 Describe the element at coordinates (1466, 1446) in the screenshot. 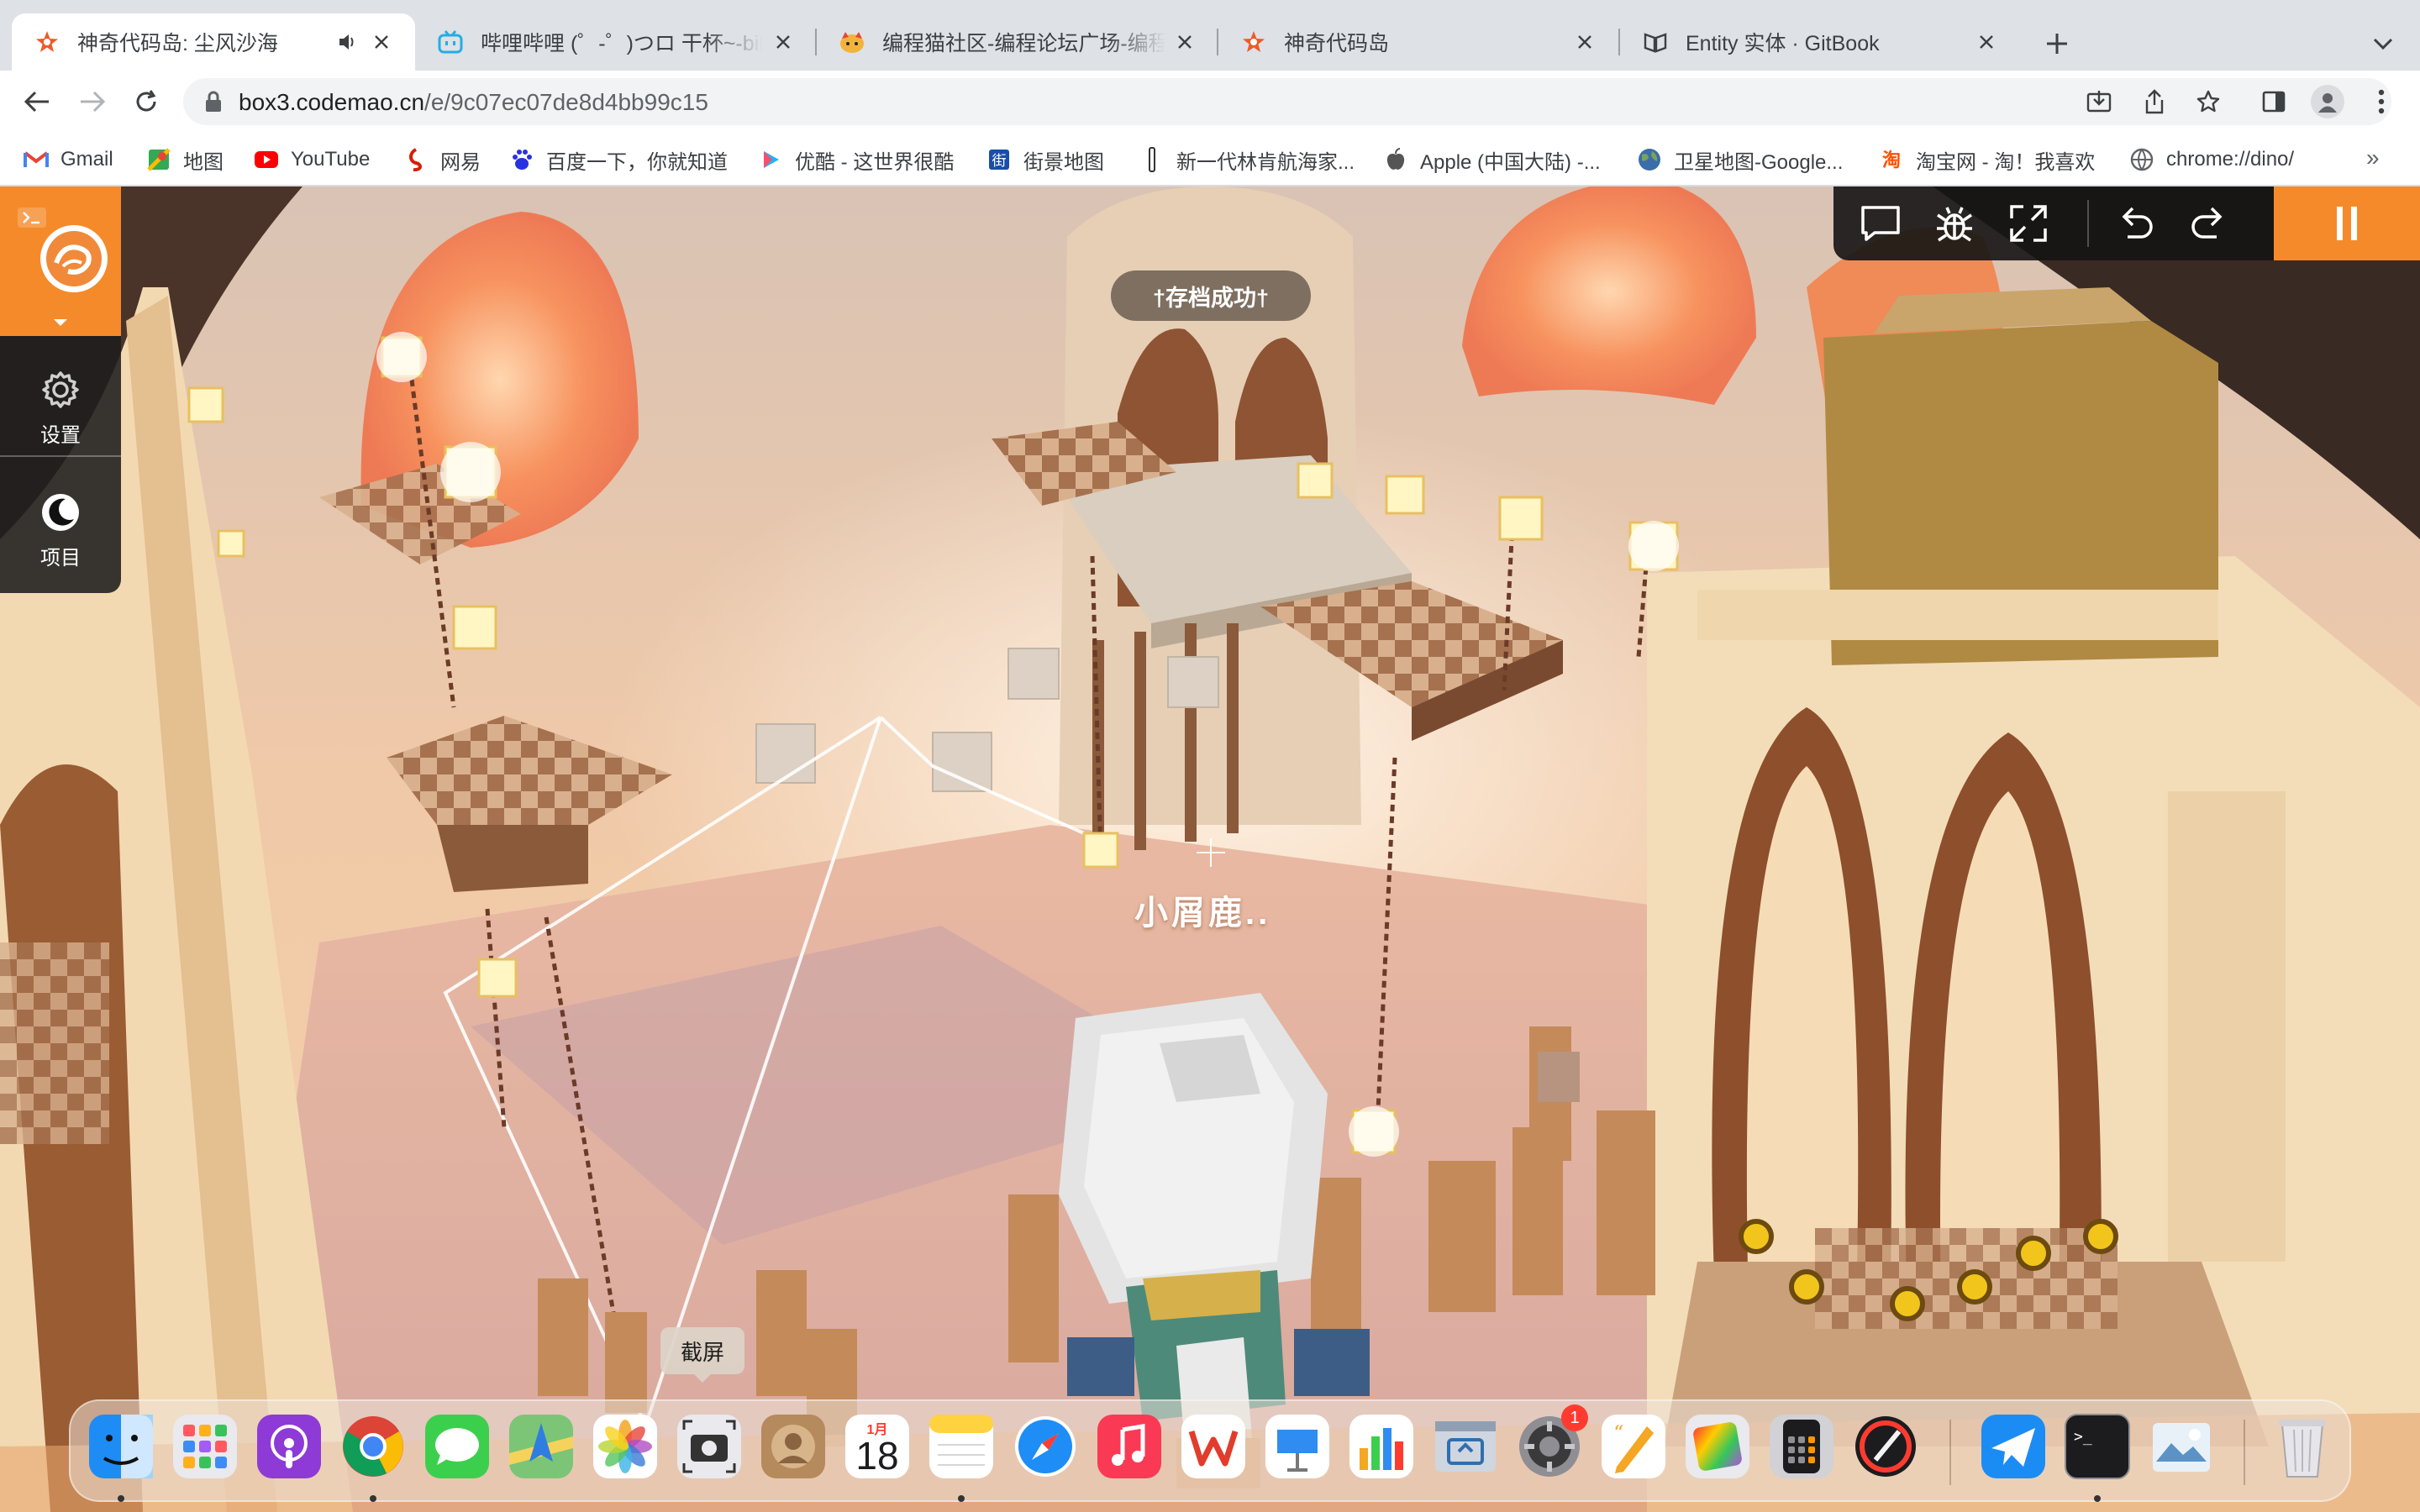

I see `screen-sharing-icon` at that location.